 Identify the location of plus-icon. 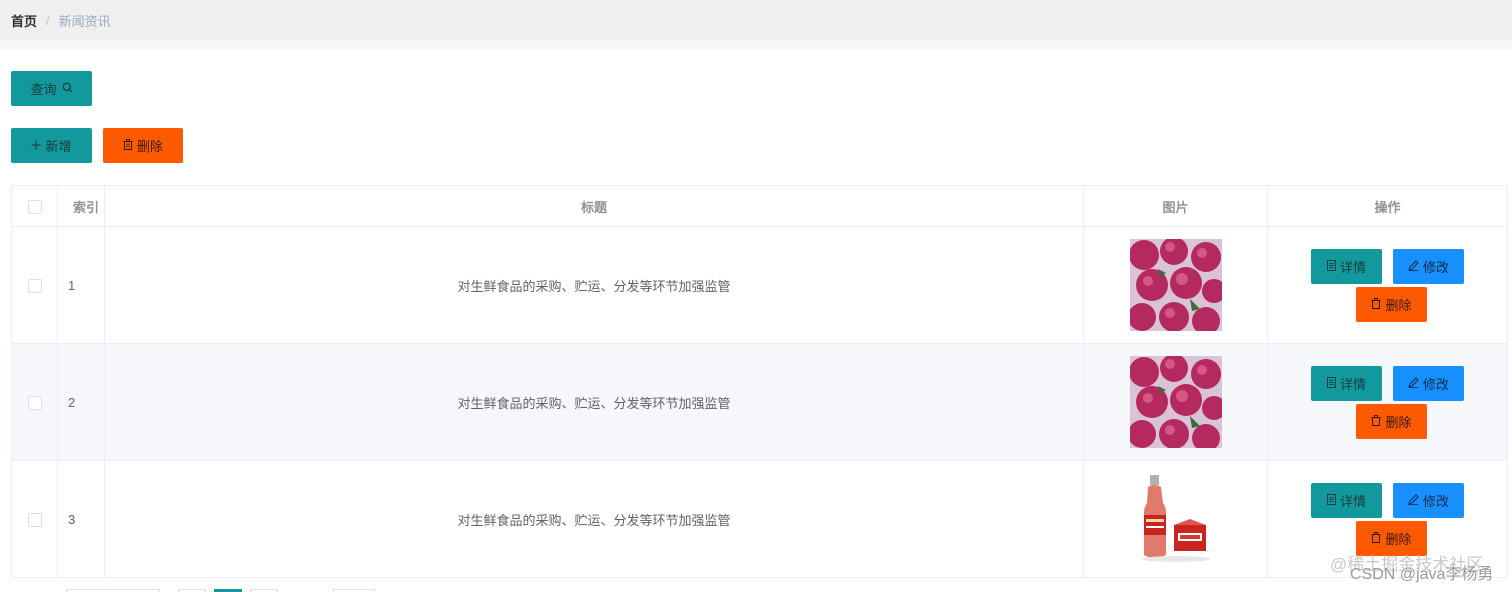
(36, 146).